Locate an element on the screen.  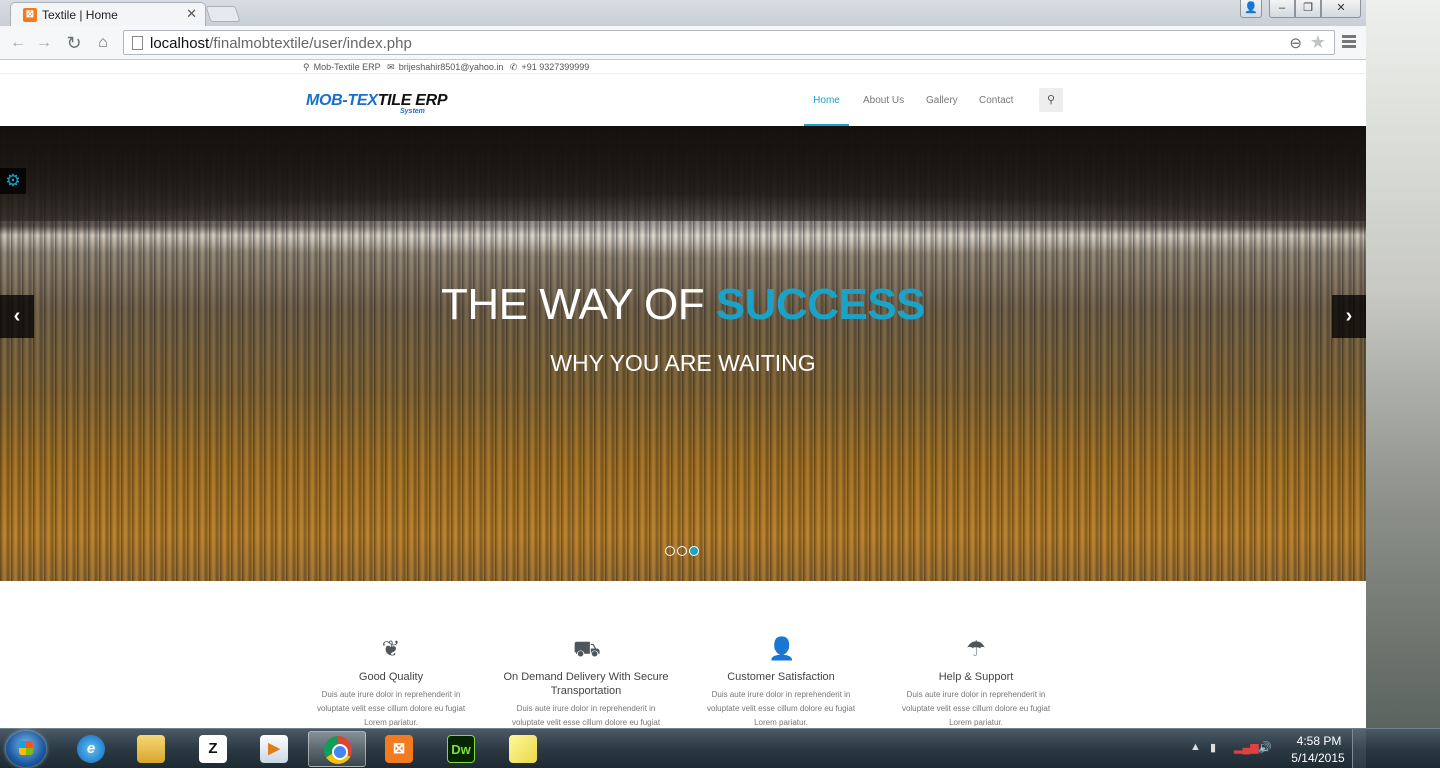
hero-shadow is located at coordinates (683, 173).